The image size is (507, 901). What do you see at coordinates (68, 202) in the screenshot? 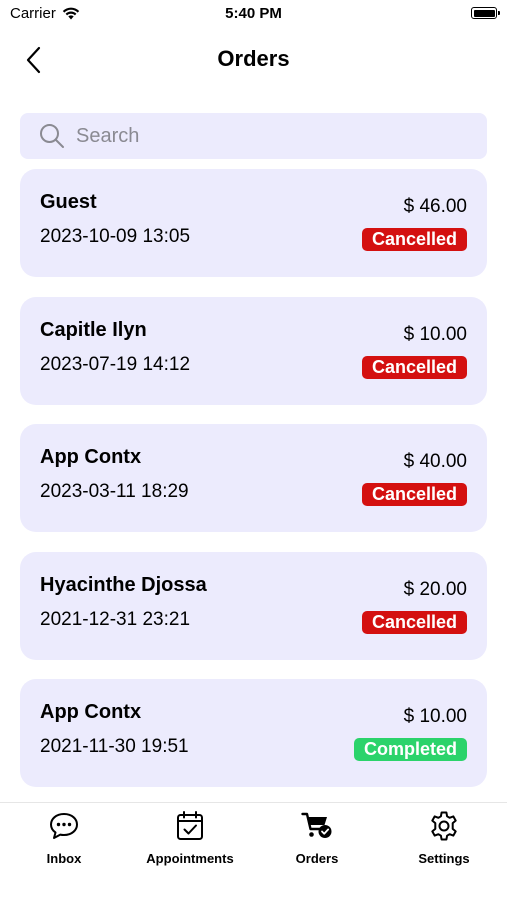
I see `order-customer-name: Guest` at bounding box center [68, 202].